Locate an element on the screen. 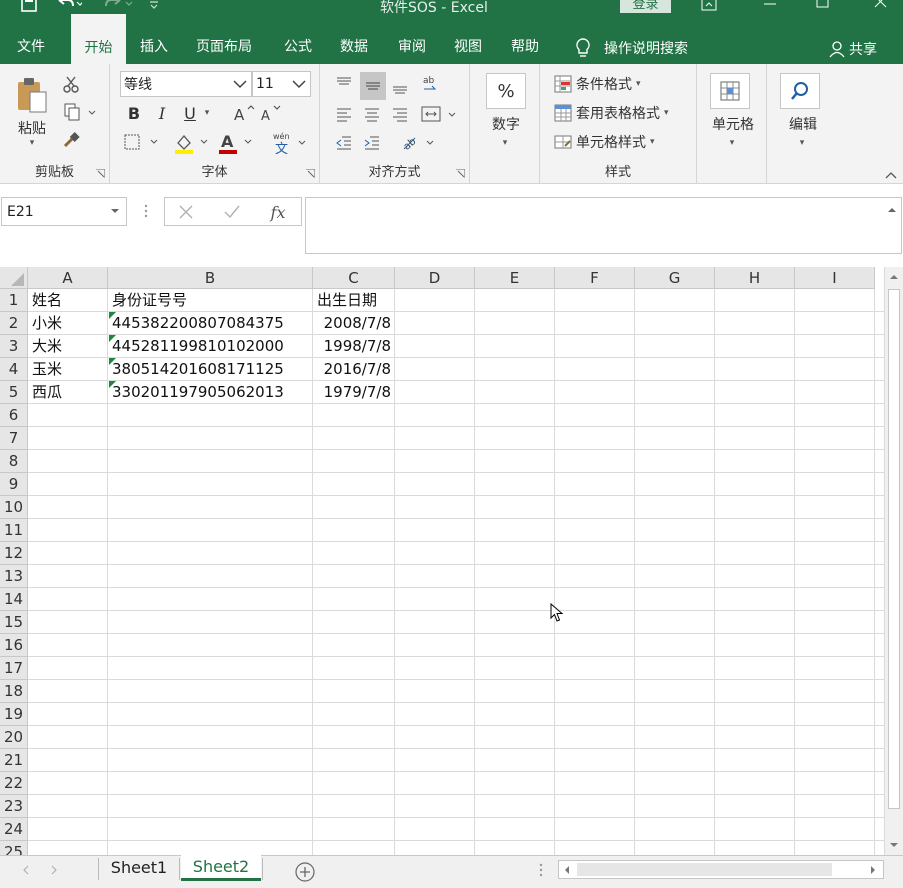  column-header-e: E is located at coordinates (515, 278).